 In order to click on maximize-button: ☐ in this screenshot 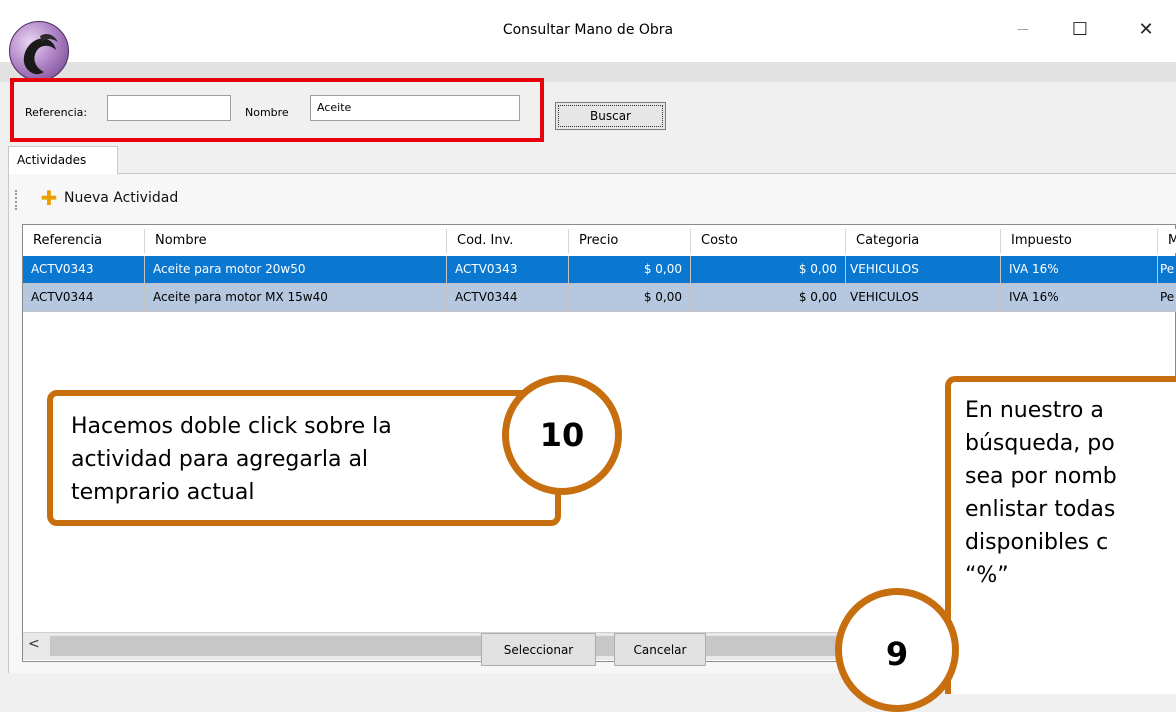, I will do `click(1080, 29)`.